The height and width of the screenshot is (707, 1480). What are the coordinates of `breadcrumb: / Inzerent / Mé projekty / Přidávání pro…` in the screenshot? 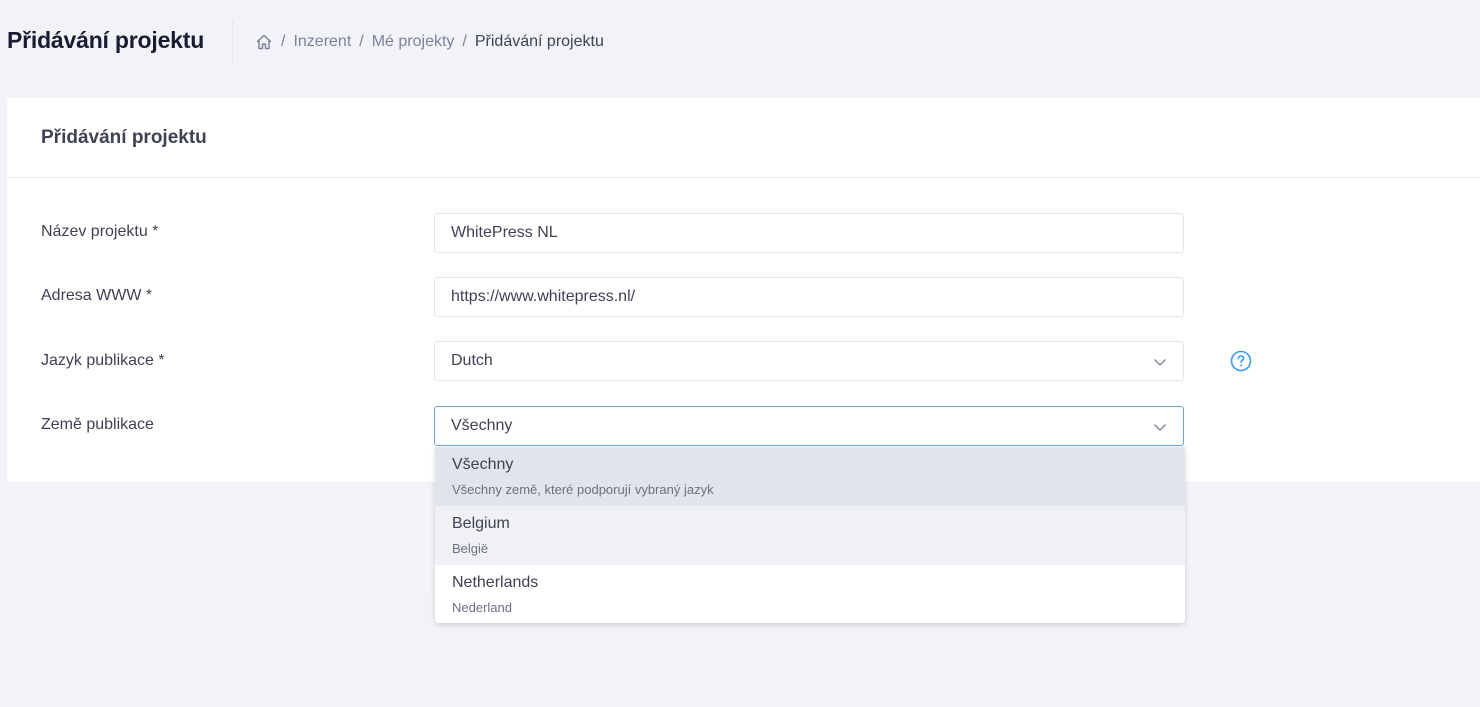 It's located at (429, 42).